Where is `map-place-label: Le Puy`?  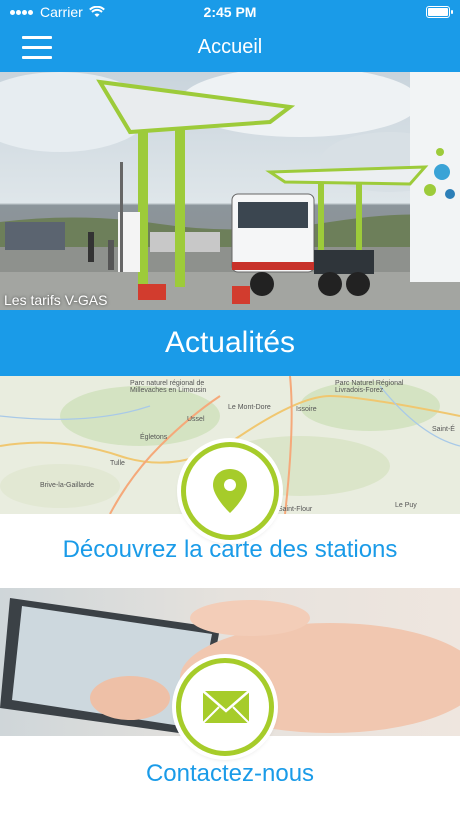
map-place-label: Le Puy is located at coordinates (406, 505).